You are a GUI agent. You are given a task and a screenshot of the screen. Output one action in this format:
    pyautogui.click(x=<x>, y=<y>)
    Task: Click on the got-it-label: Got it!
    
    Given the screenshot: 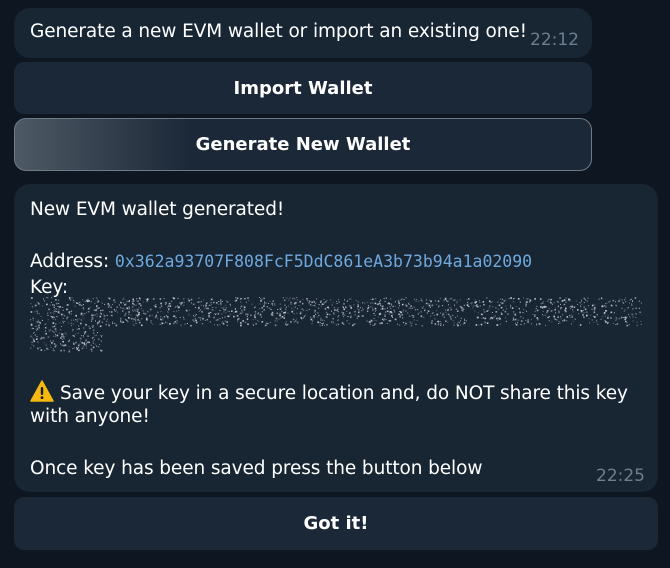 What is the action you would take?
    pyautogui.click(x=336, y=523)
    